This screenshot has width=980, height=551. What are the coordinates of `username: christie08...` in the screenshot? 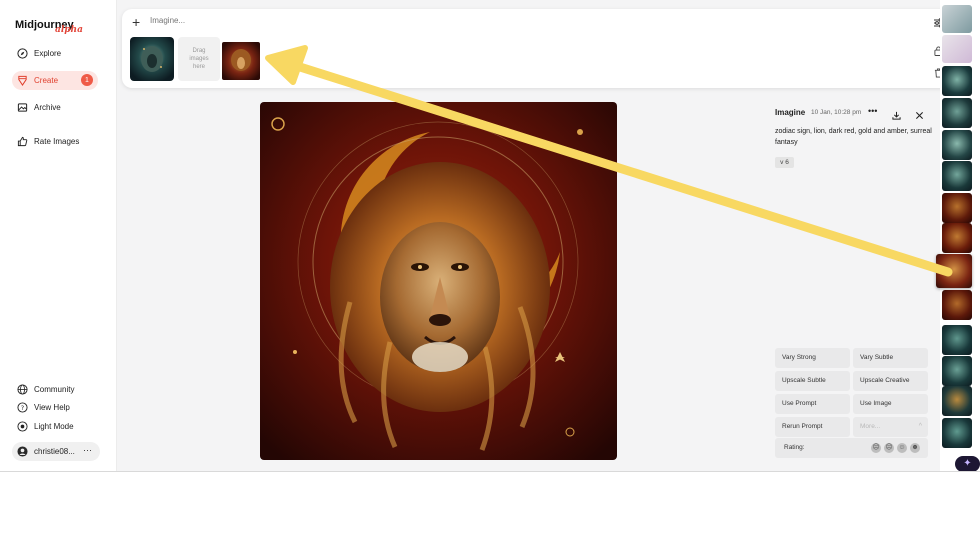 It's located at (54, 451).